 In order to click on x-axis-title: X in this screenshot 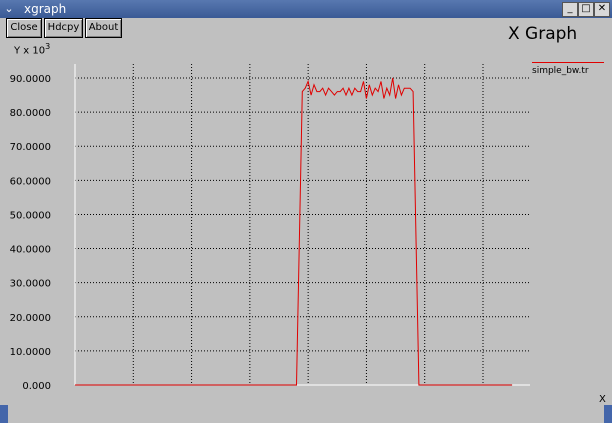, I will do `click(602, 399)`.